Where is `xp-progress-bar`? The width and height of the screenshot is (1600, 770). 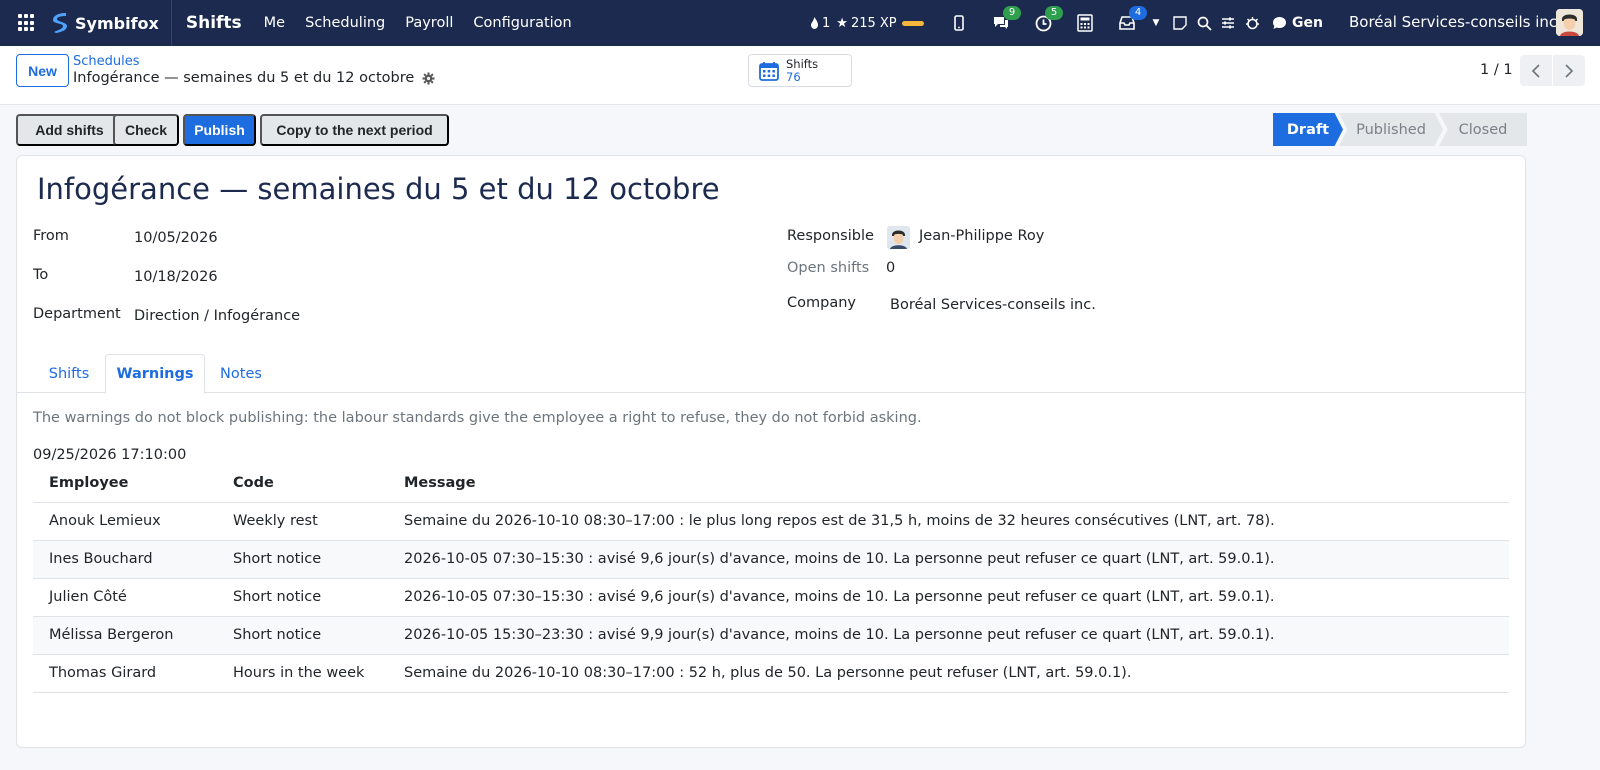
xp-progress-bar is located at coordinates (912, 23).